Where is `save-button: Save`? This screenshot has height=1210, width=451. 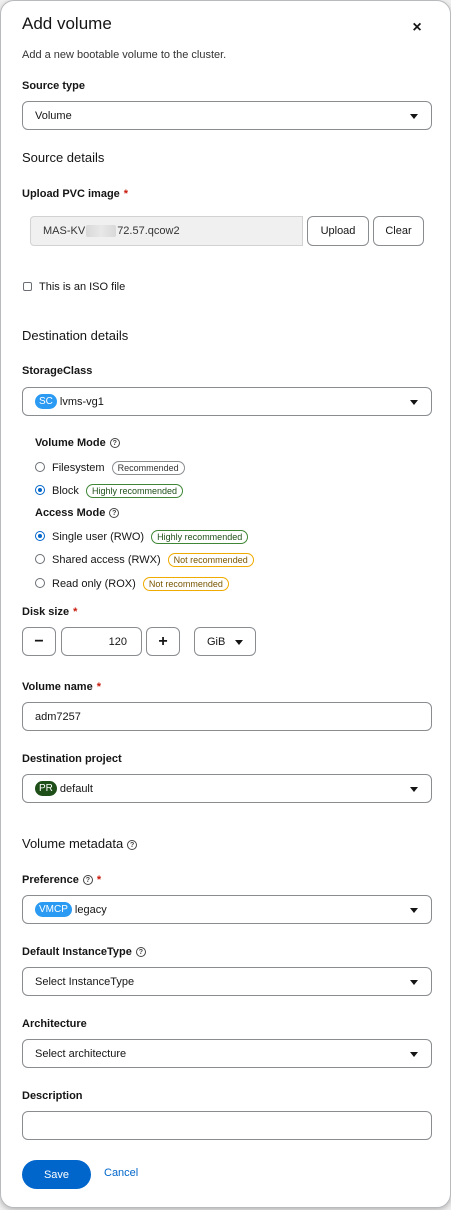
save-button: Save is located at coordinates (56, 1174).